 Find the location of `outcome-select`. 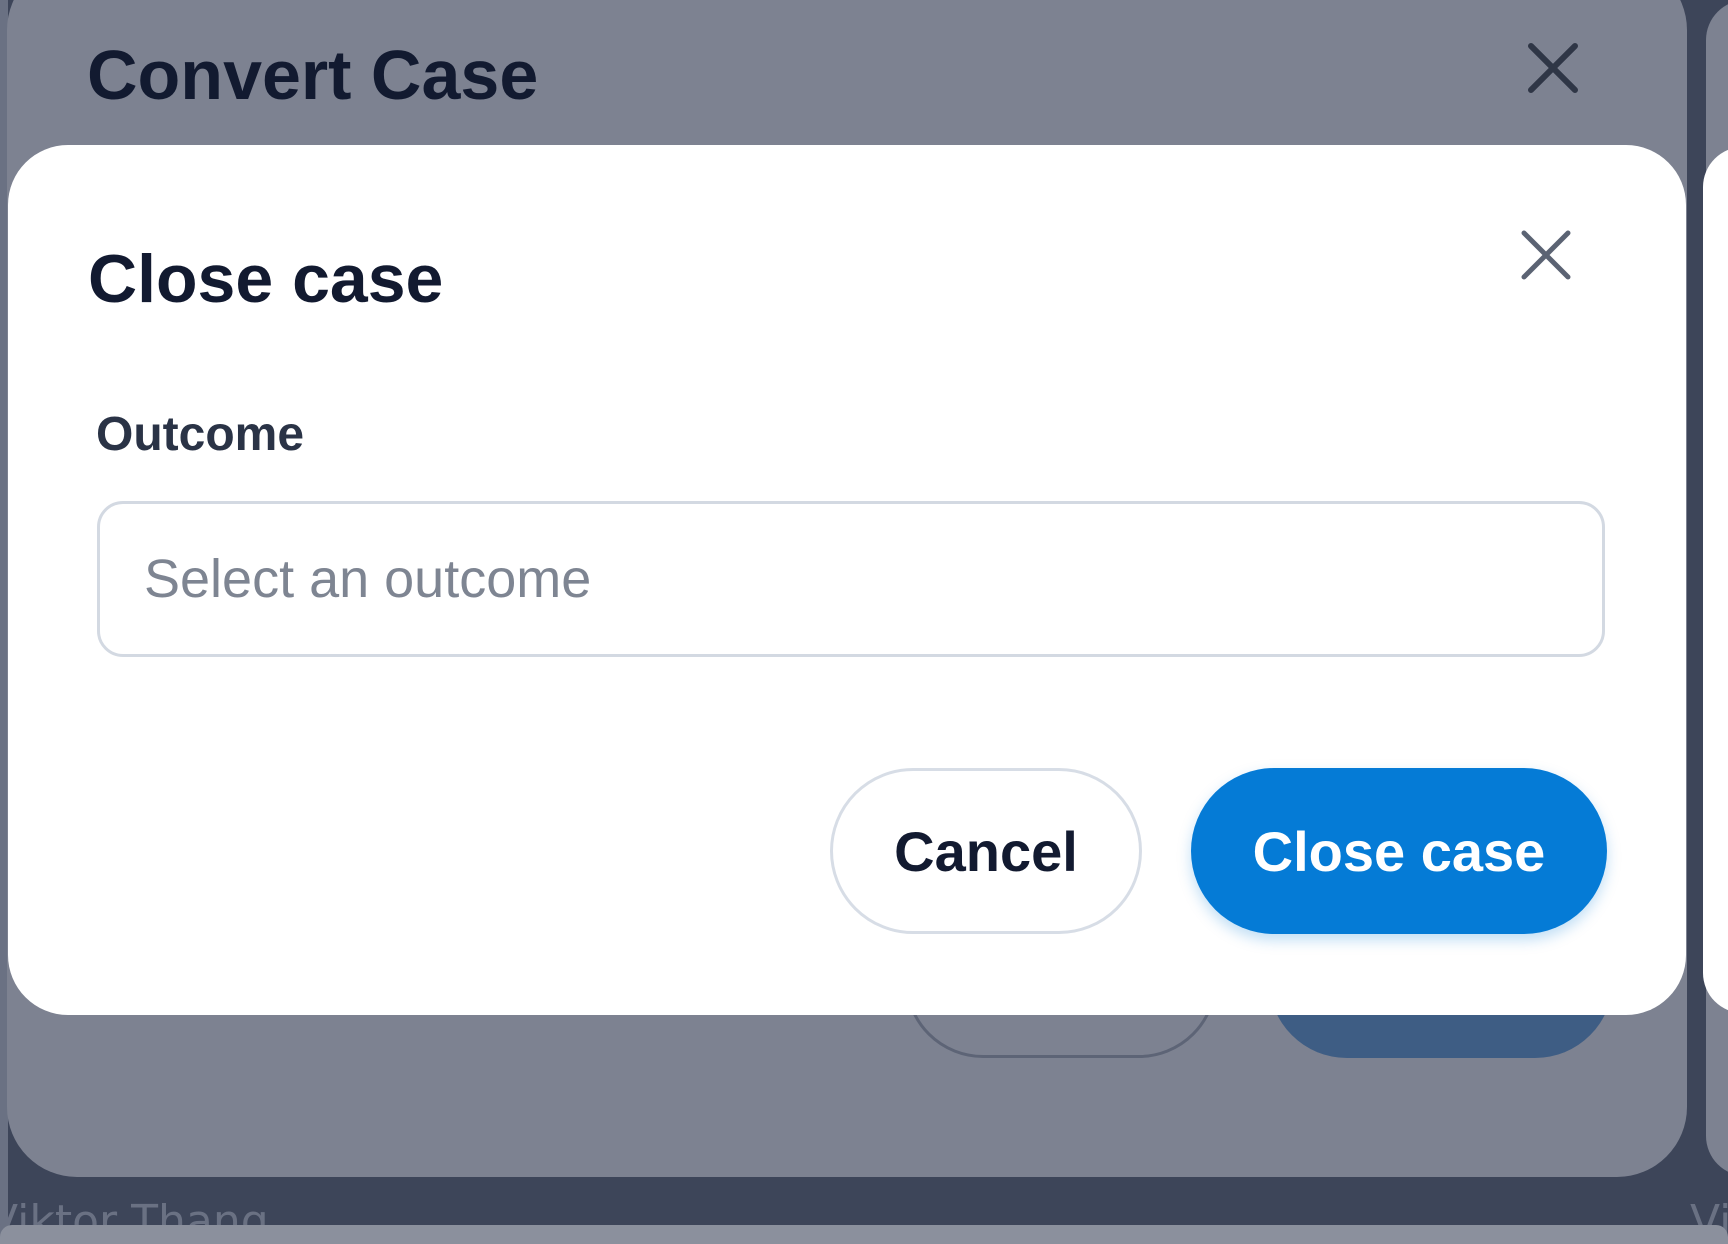

outcome-select is located at coordinates (851, 579).